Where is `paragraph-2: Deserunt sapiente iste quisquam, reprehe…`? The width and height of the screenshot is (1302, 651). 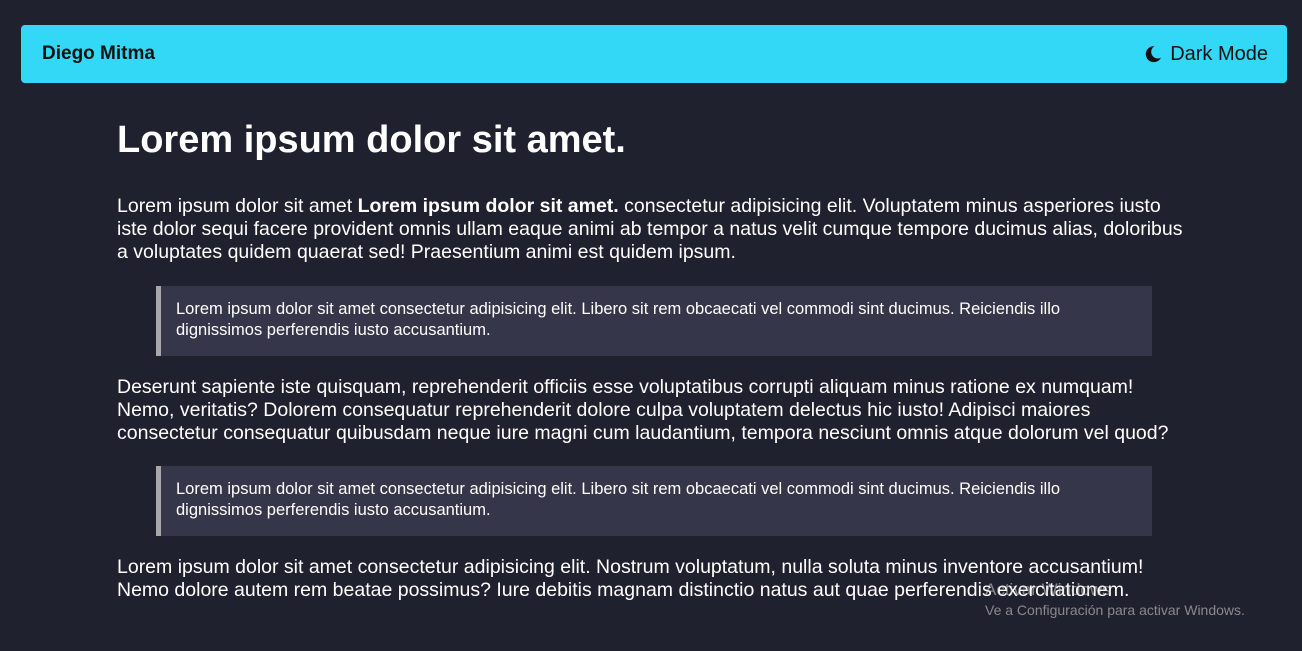
paragraph-2: Deserunt sapiente iste quisquam, reprehe… is located at coordinates (643, 410).